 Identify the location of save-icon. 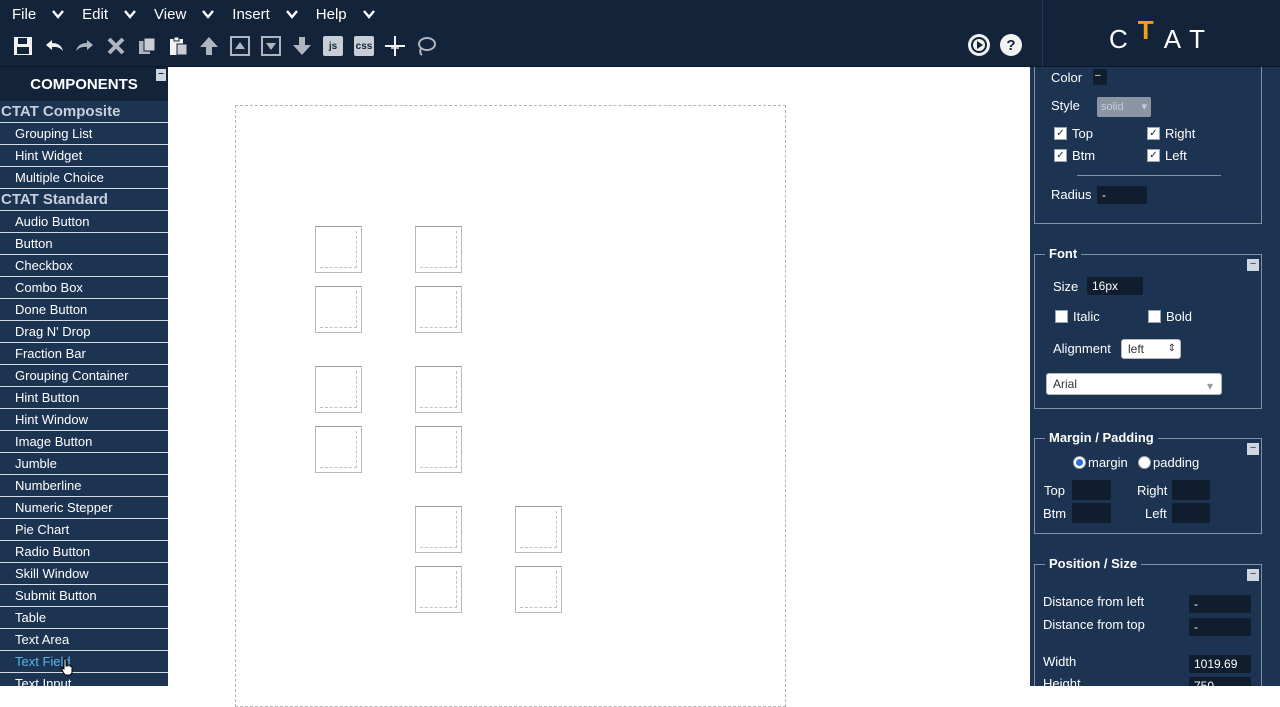
(23, 46).